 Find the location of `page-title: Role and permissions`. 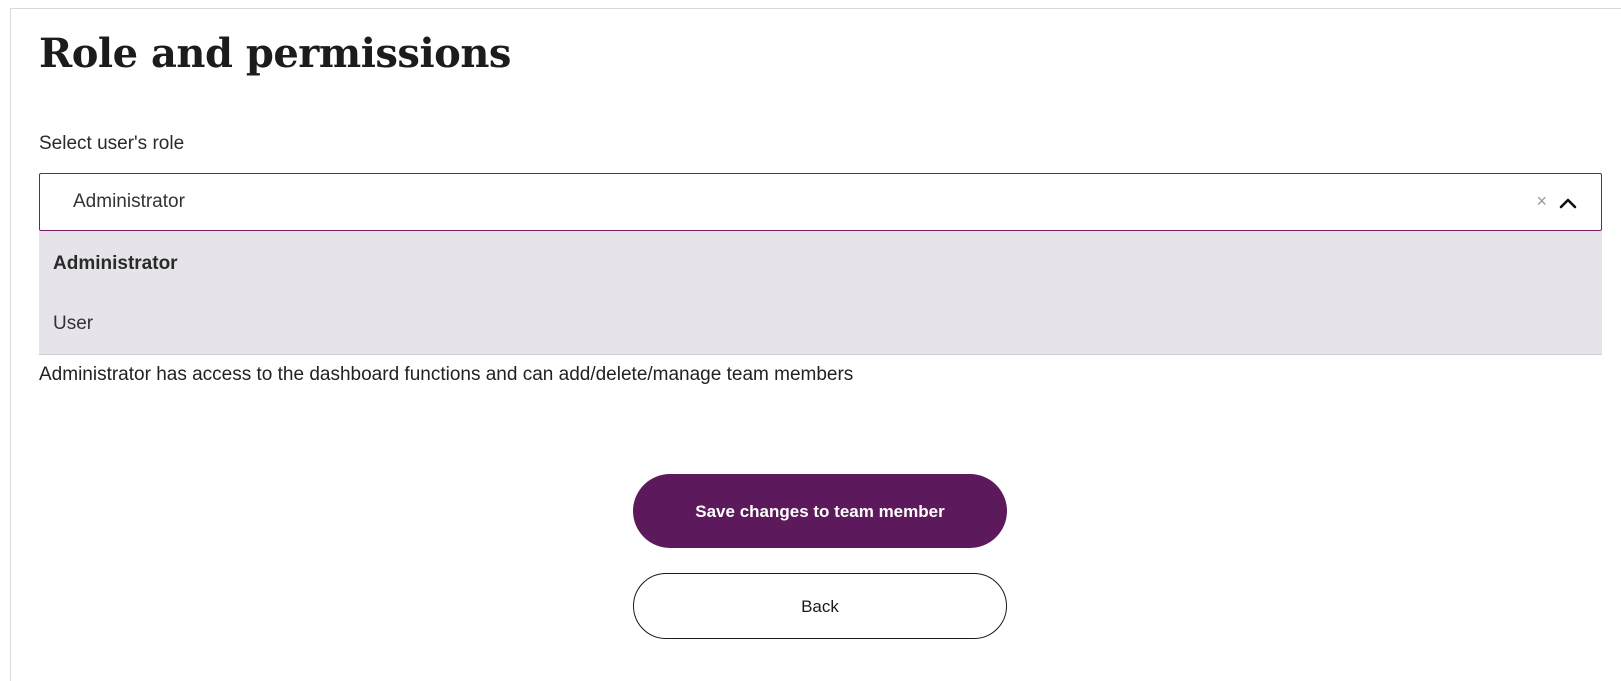

page-title: Role and permissions is located at coordinates (275, 53).